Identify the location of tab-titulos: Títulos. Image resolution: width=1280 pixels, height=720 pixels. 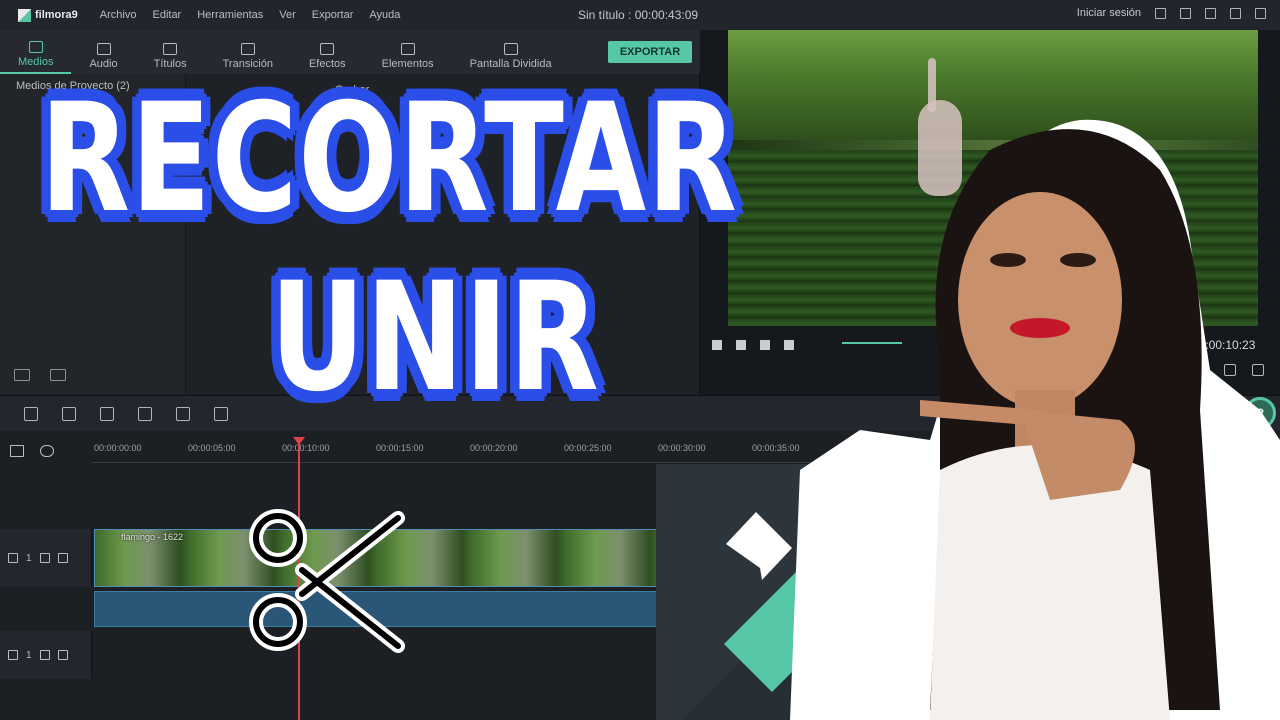
(170, 58).